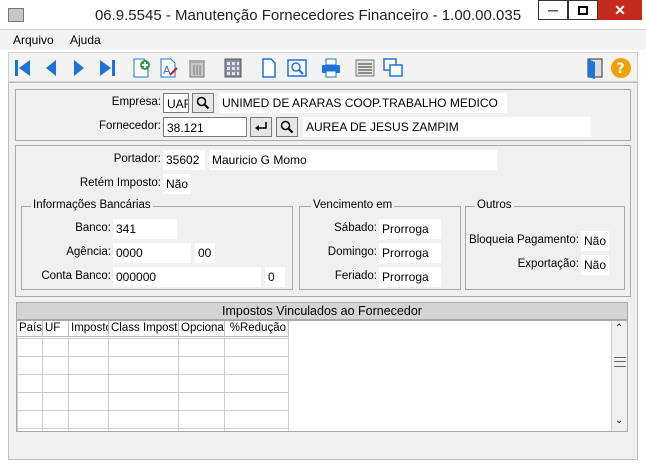  Describe the element at coordinates (129, 126) in the screenshot. I see `fornecedor-label: Fornecedor:` at that location.